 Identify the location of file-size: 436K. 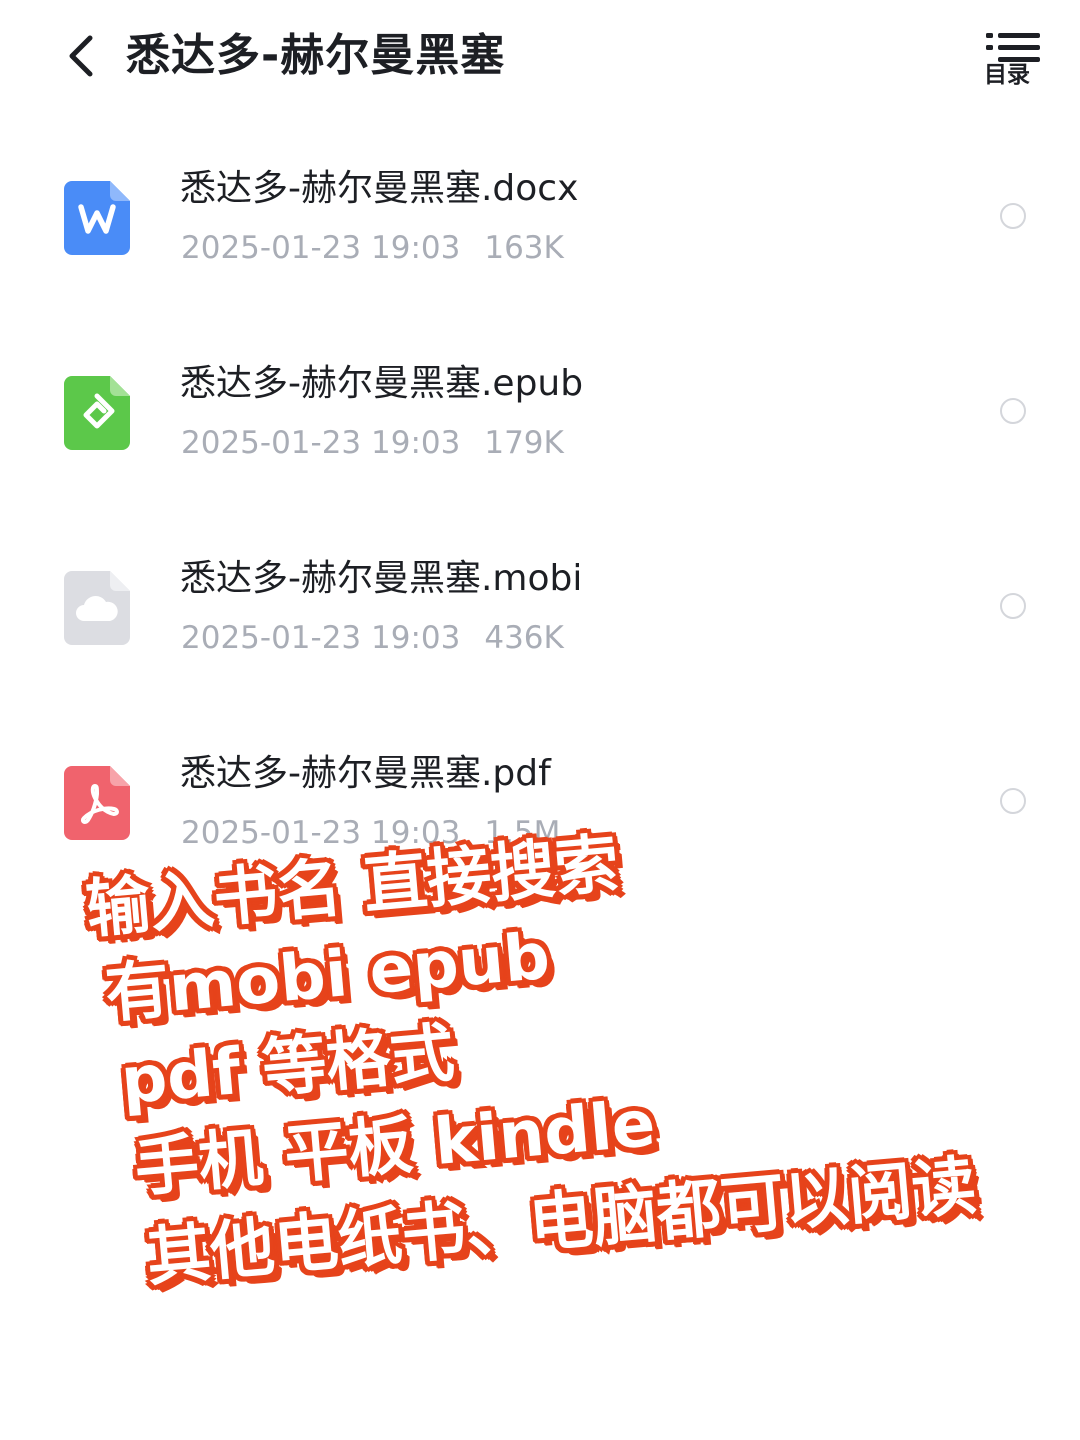
(524, 638).